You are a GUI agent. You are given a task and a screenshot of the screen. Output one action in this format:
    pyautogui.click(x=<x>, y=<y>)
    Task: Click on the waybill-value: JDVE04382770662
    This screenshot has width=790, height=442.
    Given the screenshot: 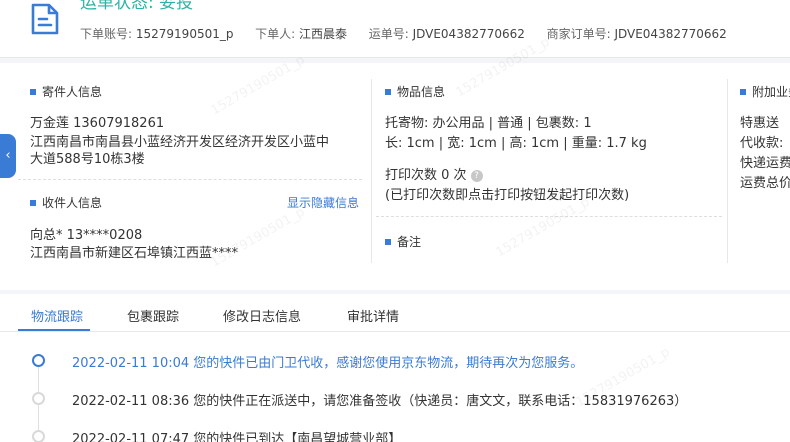 What is the action you would take?
    pyautogui.click(x=468, y=34)
    